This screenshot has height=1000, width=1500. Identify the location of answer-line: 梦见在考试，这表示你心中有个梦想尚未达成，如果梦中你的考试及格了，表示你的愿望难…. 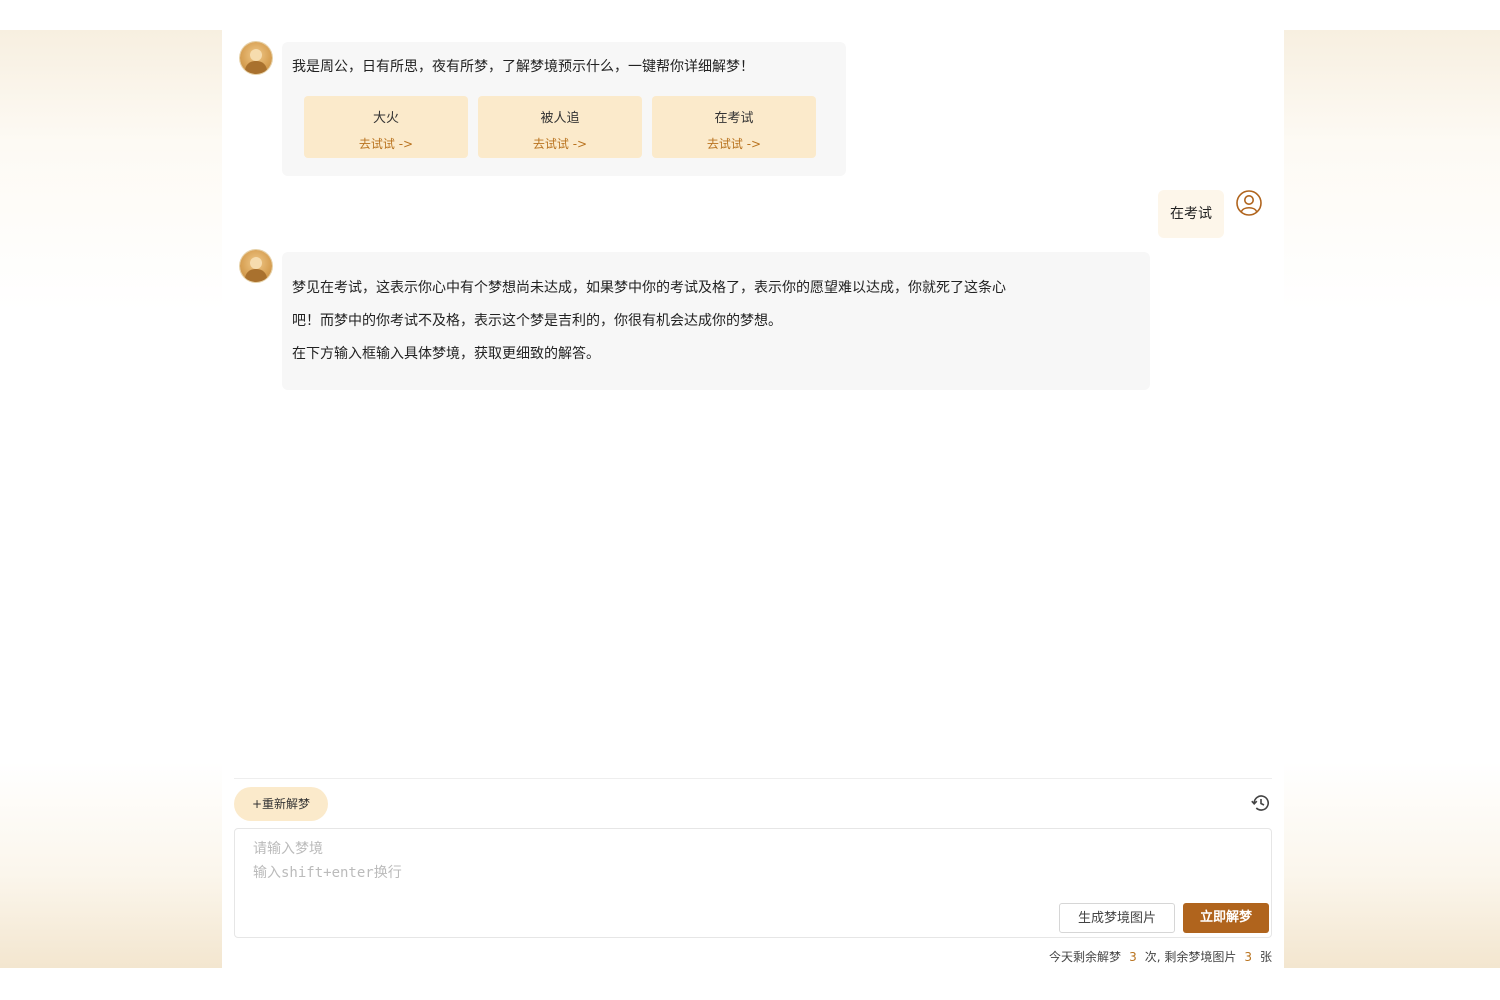
(649, 288).